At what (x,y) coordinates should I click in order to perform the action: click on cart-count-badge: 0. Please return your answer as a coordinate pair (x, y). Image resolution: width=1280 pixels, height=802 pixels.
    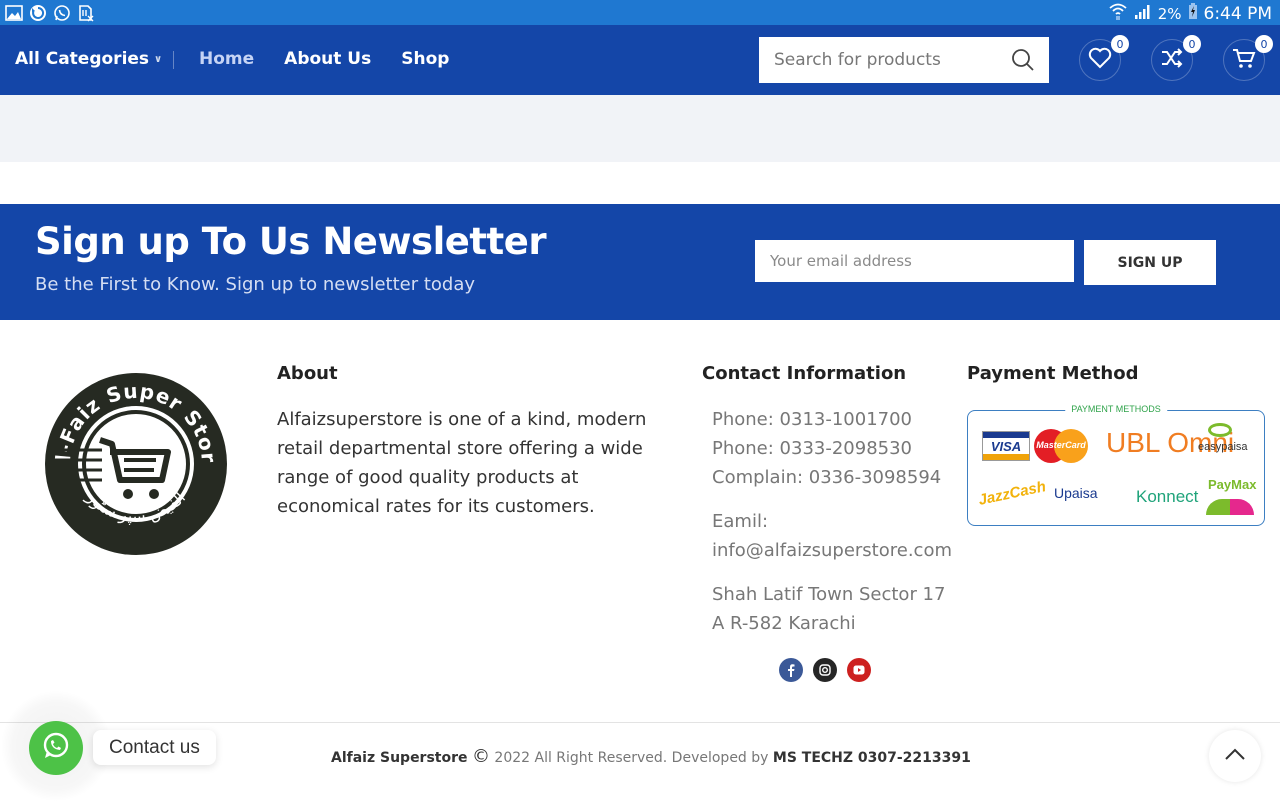
    Looking at the image, I should click on (1264, 44).